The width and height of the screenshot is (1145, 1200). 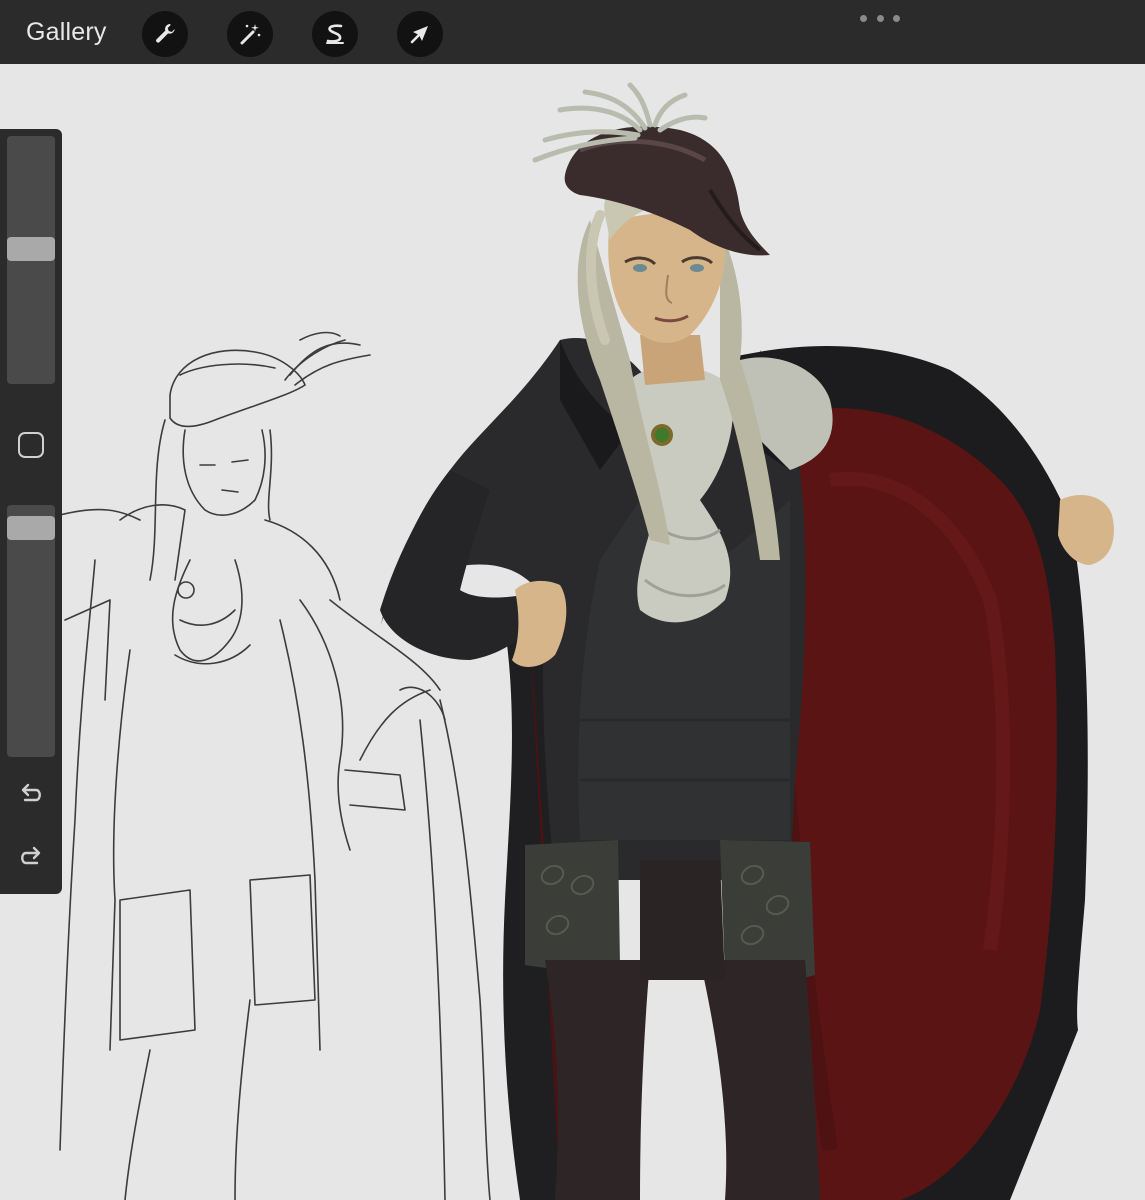 What do you see at coordinates (66, 32) in the screenshot?
I see `gallery-button: Gallery` at bounding box center [66, 32].